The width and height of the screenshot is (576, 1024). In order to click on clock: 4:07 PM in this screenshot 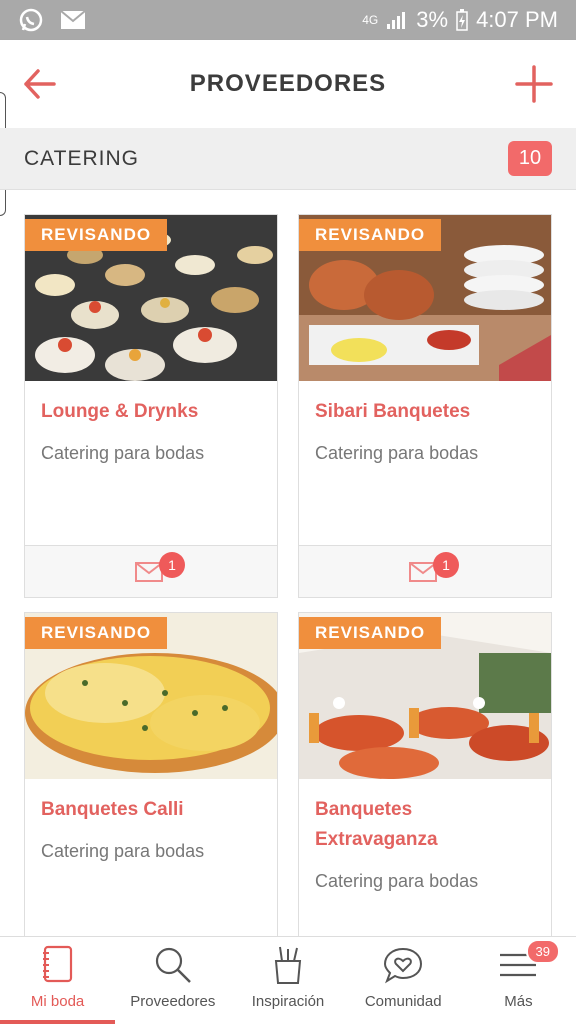, I will do `click(517, 19)`.